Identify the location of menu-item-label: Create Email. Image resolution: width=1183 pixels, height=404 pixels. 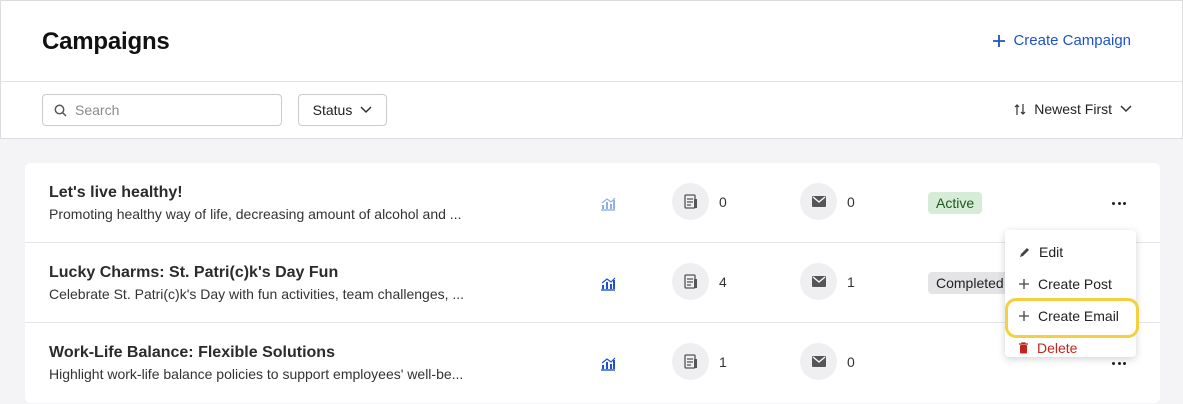
(1078, 316).